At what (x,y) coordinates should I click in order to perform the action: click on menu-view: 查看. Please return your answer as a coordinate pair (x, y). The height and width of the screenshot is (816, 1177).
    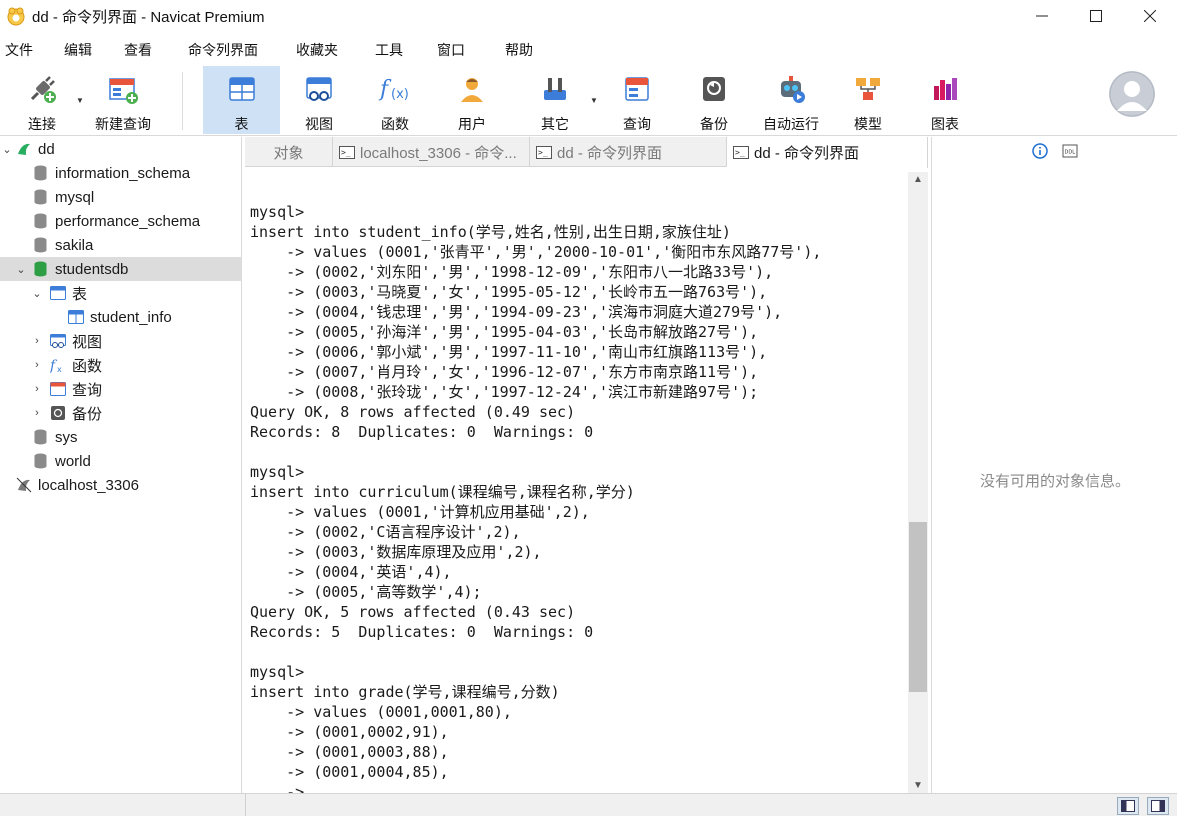
    Looking at the image, I should click on (138, 50).